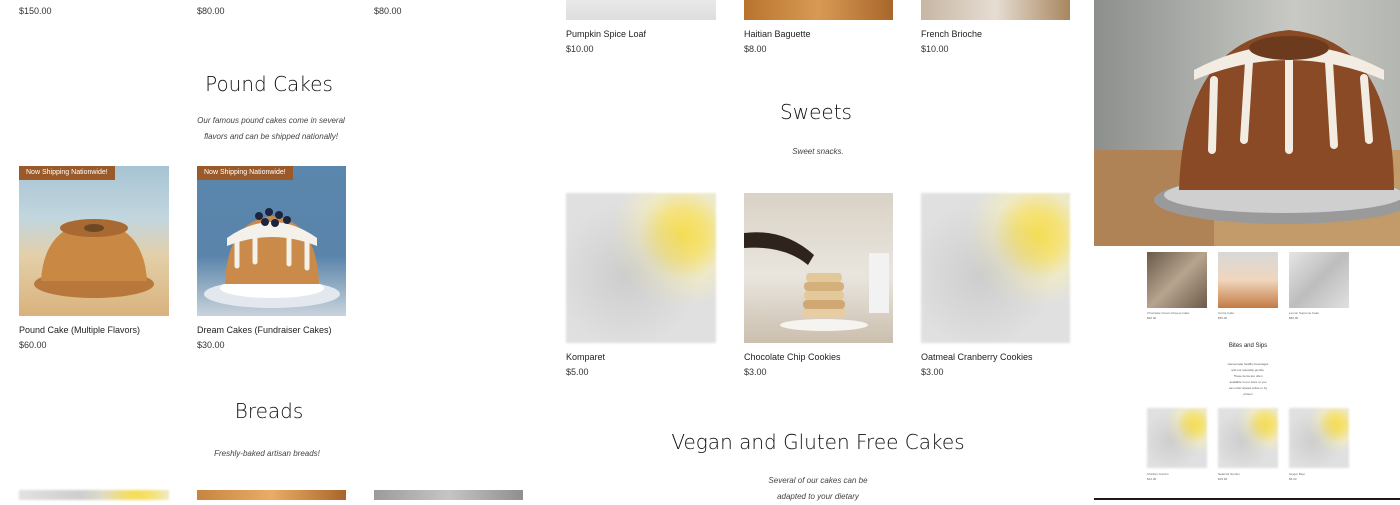  Describe the element at coordinates (269, 411) in the screenshot. I see `section-title-breads: Breads` at that location.